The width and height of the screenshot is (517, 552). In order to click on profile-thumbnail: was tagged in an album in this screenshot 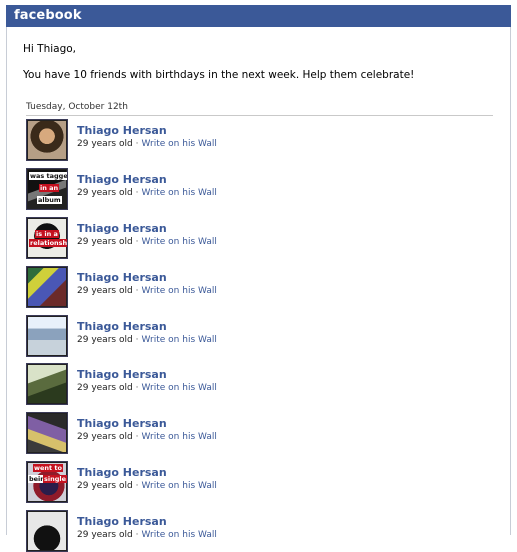, I will do `click(47, 189)`.